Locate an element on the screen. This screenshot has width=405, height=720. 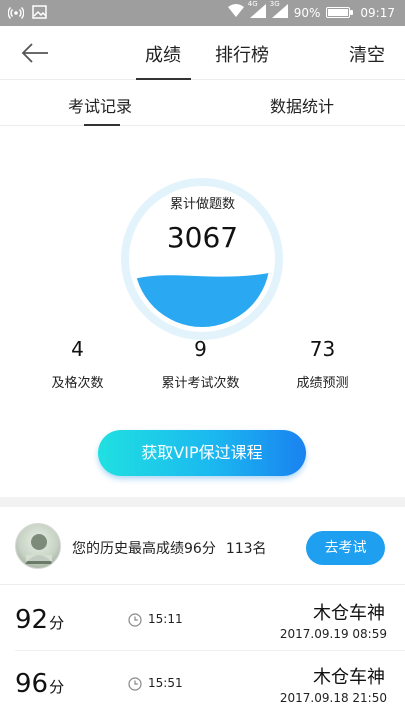
subtab-active-indicator is located at coordinates (102, 125).